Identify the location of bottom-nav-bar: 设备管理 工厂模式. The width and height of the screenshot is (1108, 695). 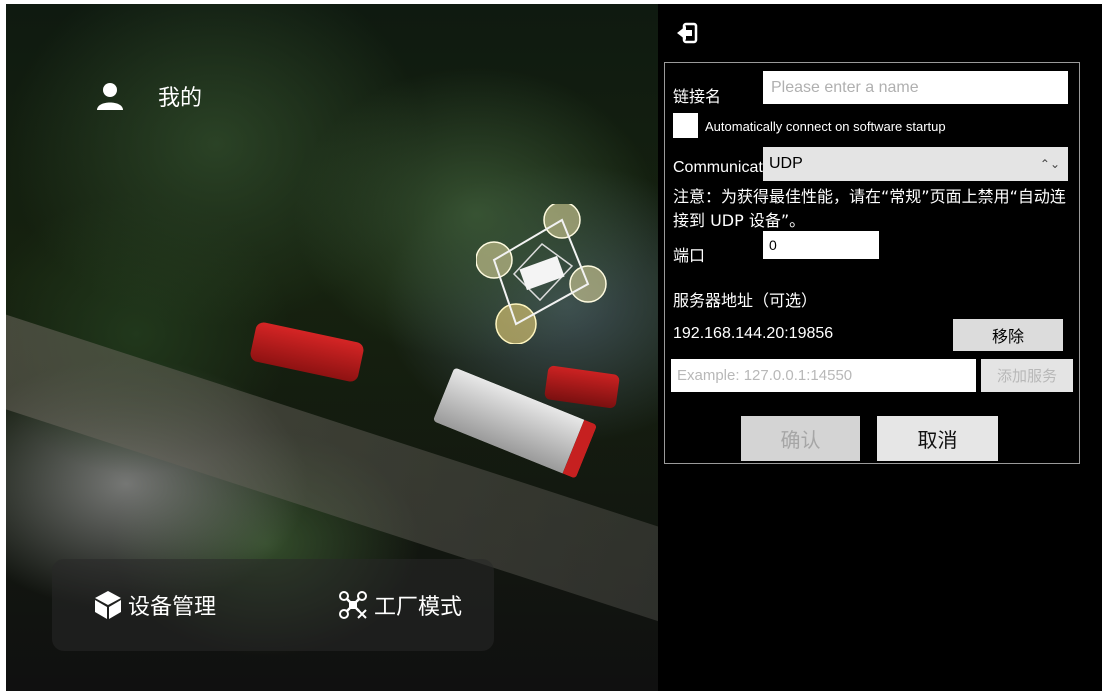
(273, 605).